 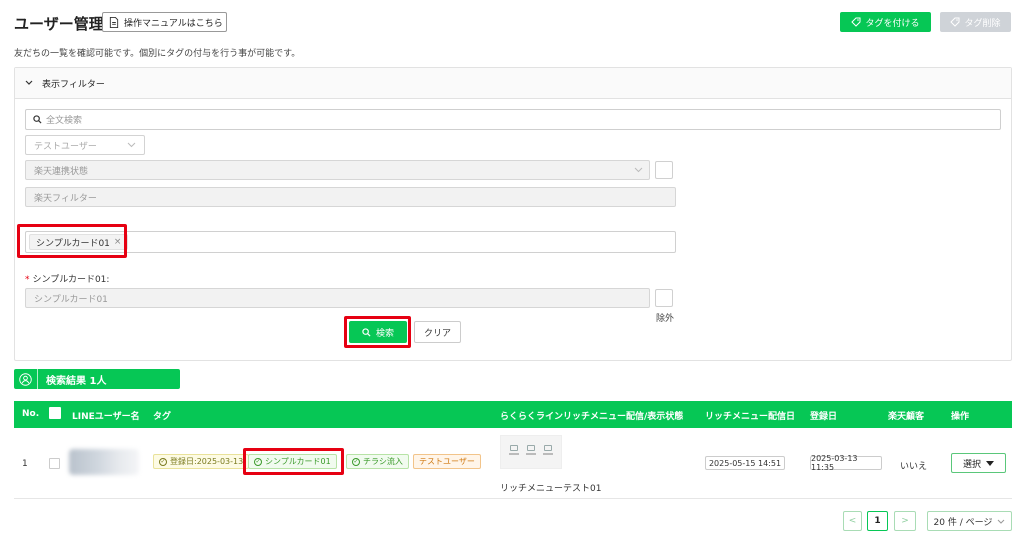 I want to click on rakuten-customer: いいえ, so click(x=914, y=467).